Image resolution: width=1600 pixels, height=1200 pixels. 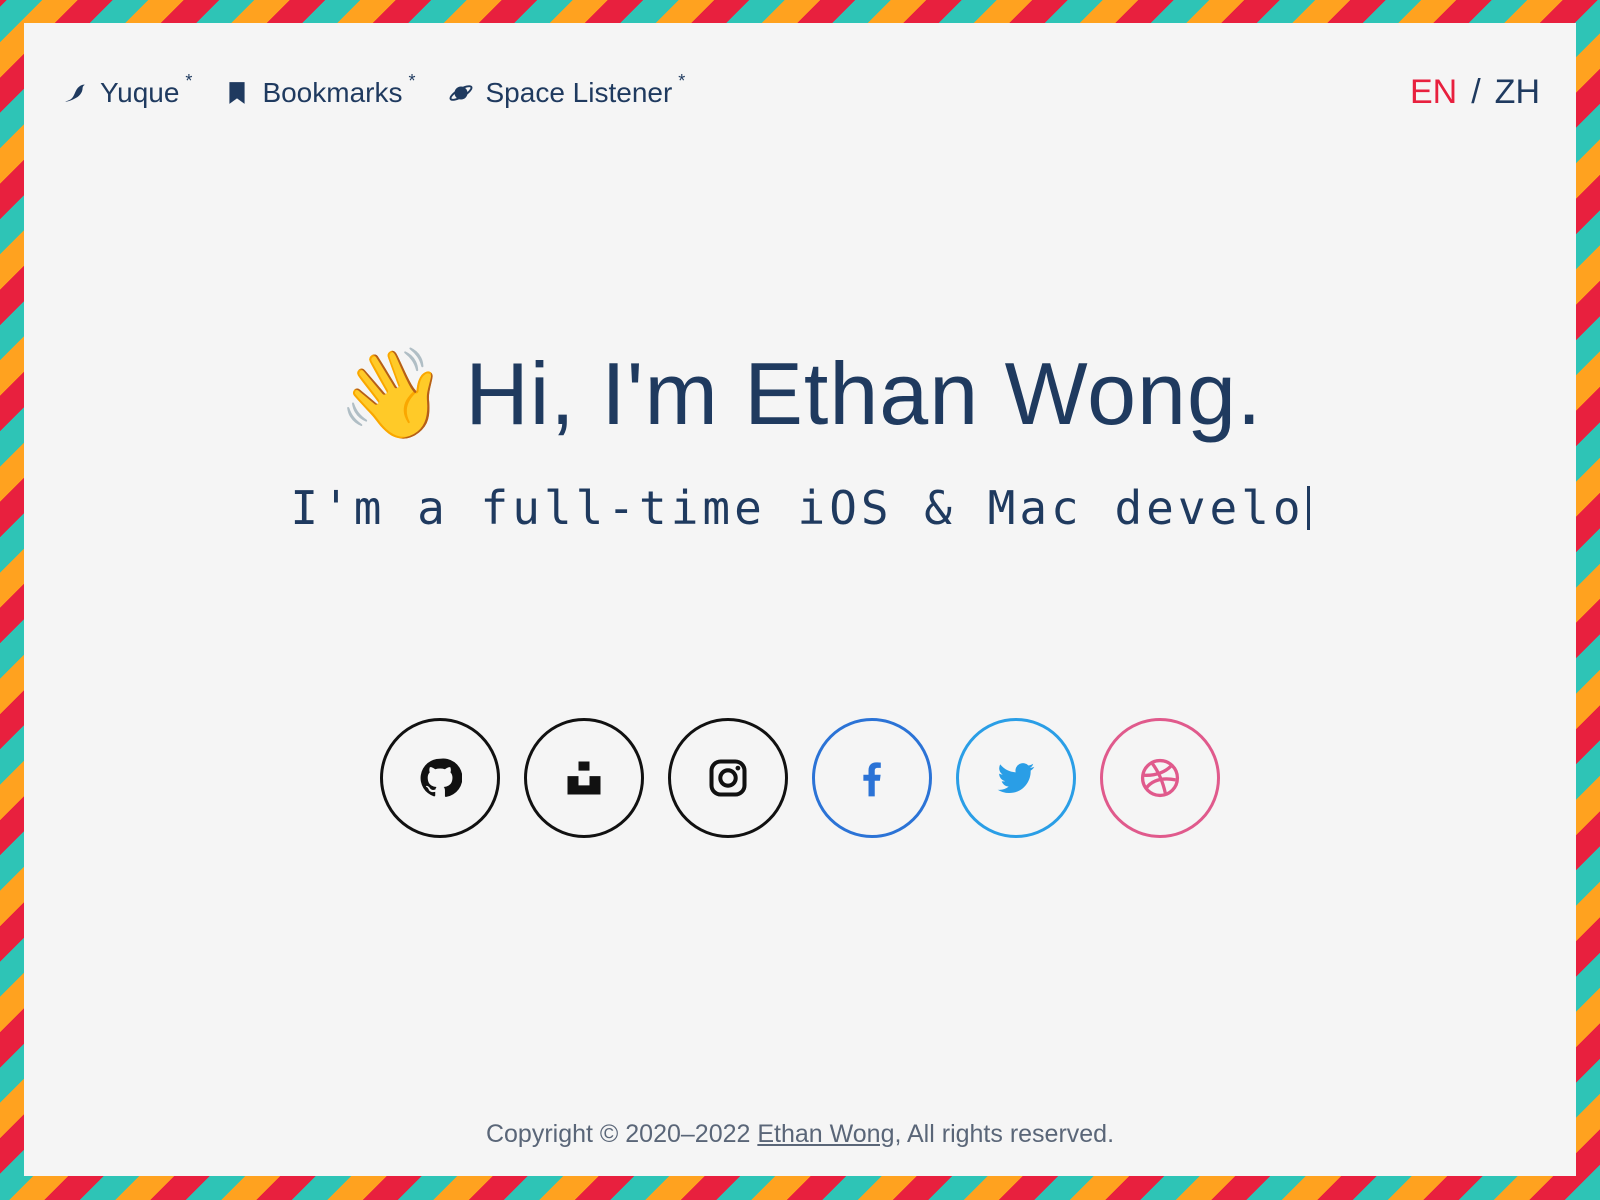 What do you see at coordinates (392, 393) in the screenshot?
I see `waving-hand-icon: 👋` at bounding box center [392, 393].